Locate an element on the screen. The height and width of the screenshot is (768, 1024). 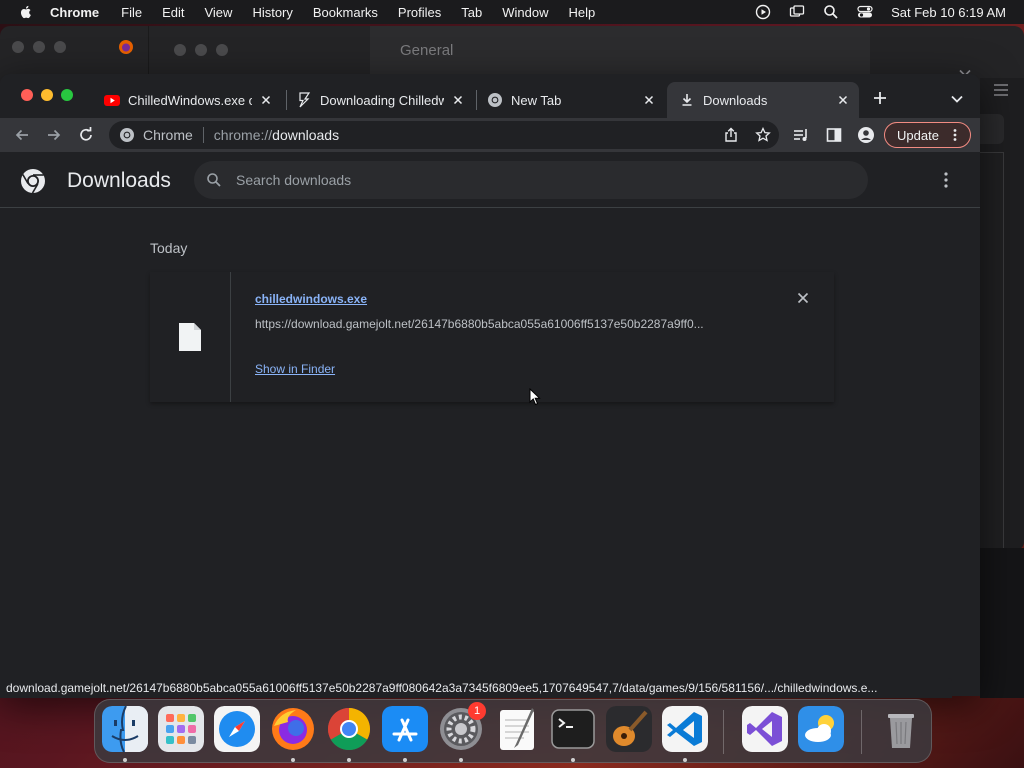
firefox-icon is located at coordinates (293, 729).